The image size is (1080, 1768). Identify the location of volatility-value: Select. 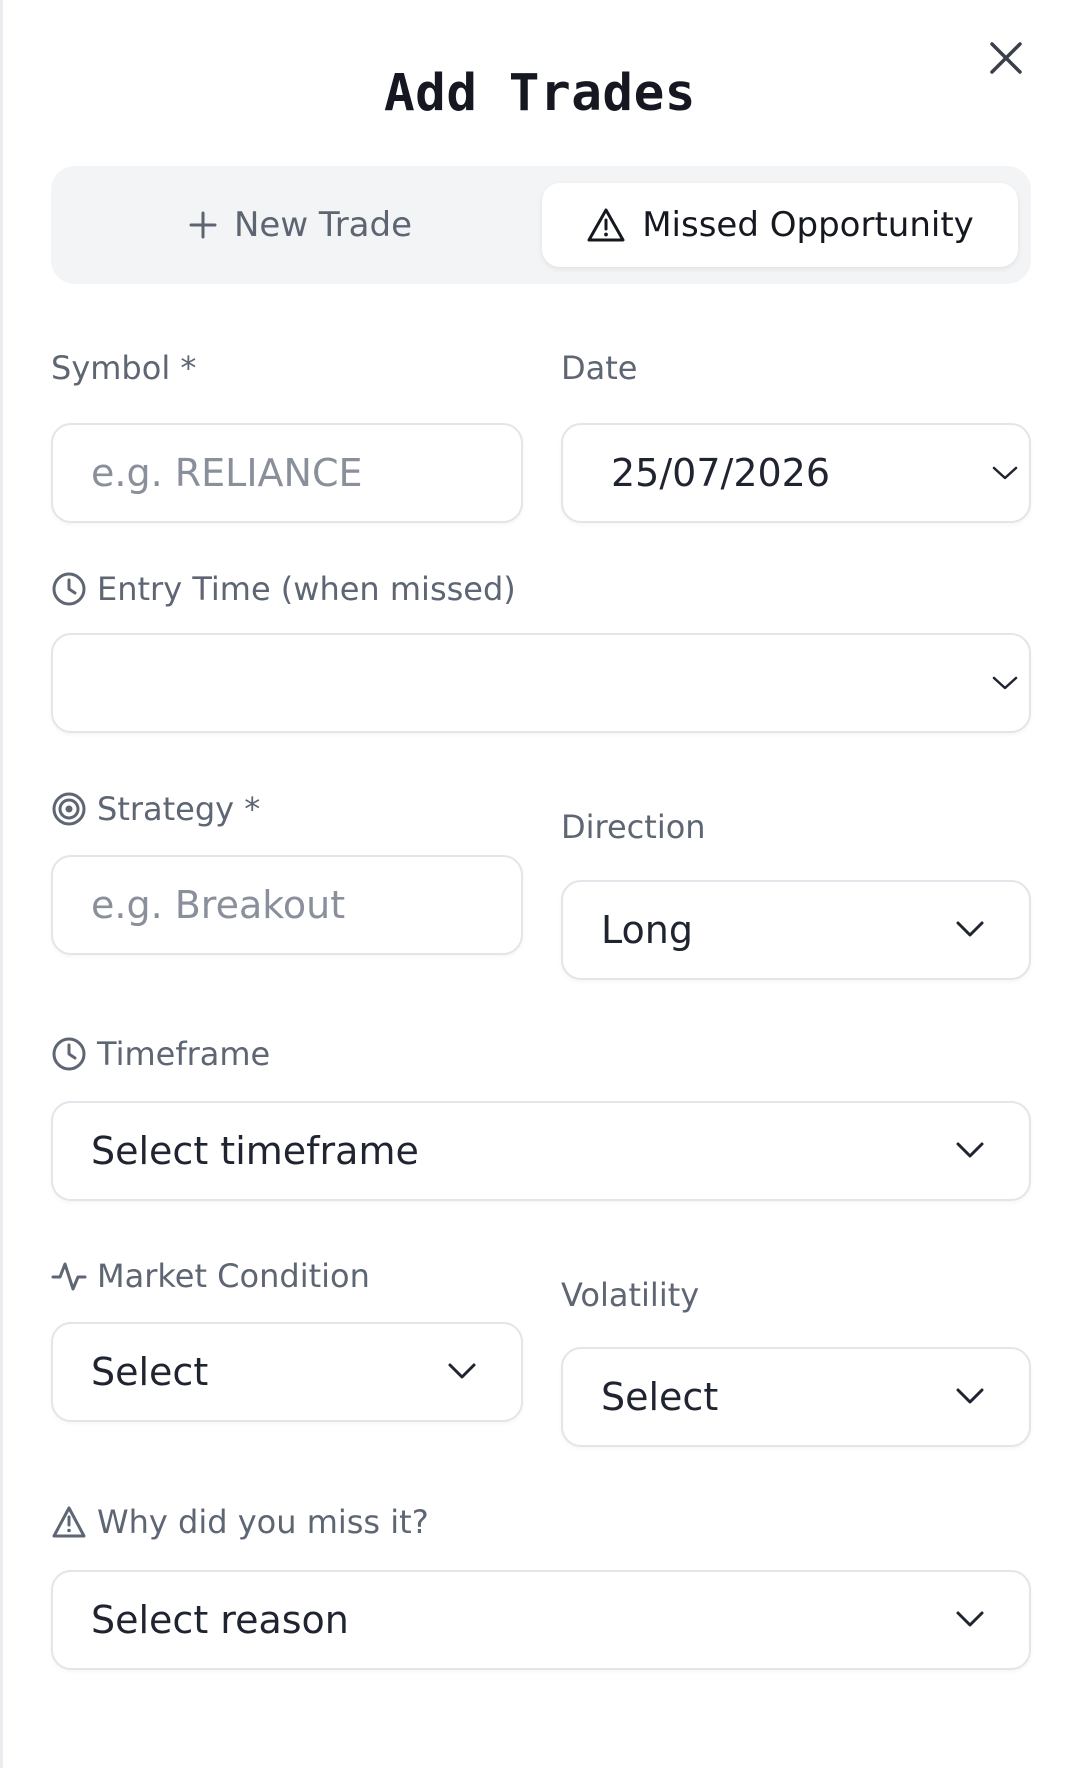
(660, 1397).